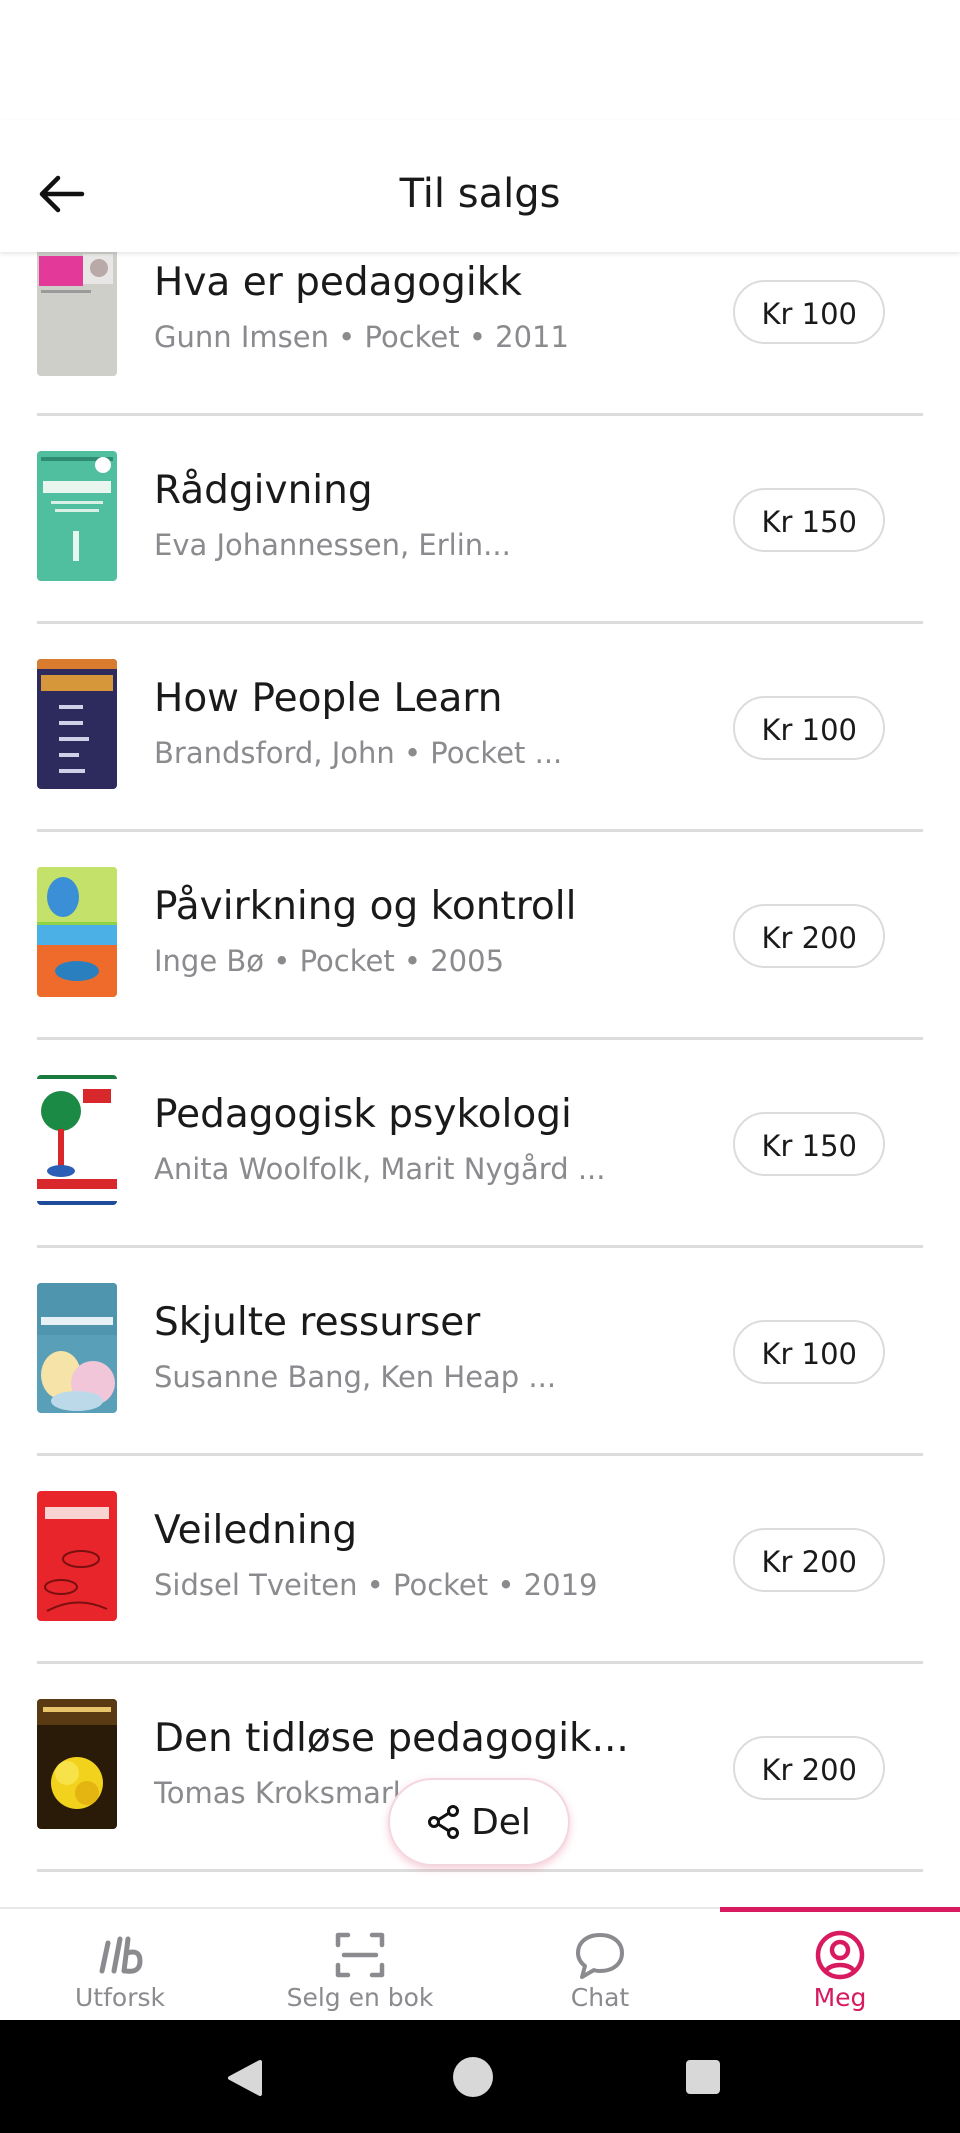  I want to click on user-circle-icon, so click(840, 1955).